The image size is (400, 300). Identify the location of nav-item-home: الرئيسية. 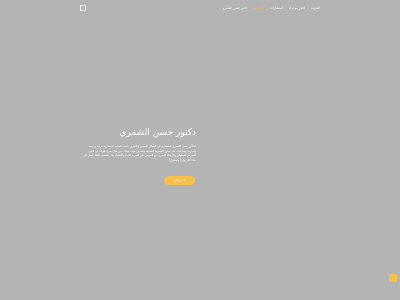
(259, 8).